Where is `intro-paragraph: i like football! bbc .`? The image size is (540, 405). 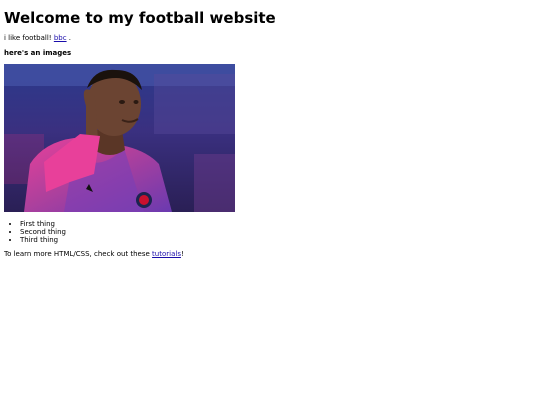
intro-paragraph: i like football! bbc . is located at coordinates (37, 38).